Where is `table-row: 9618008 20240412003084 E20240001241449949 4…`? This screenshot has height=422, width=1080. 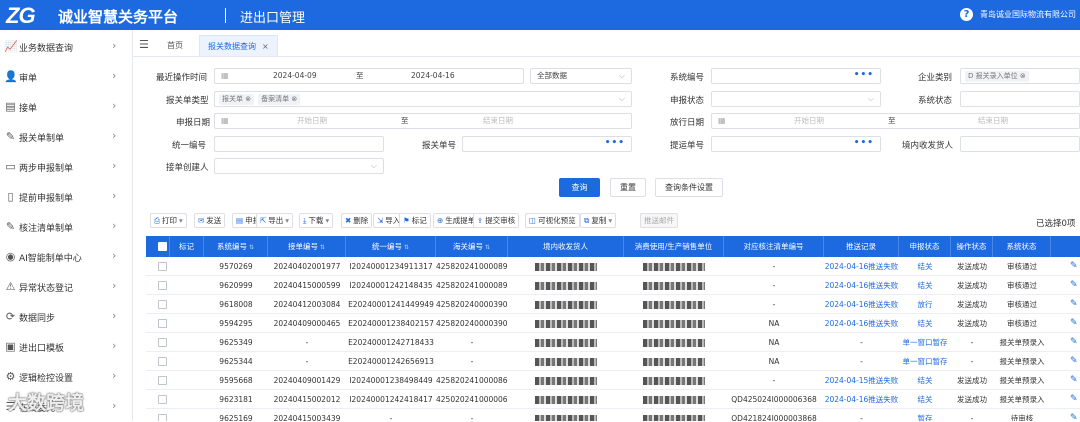 table-row: 9618008 20240412003084 E20240001241449949 4… is located at coordinates (613, 304).